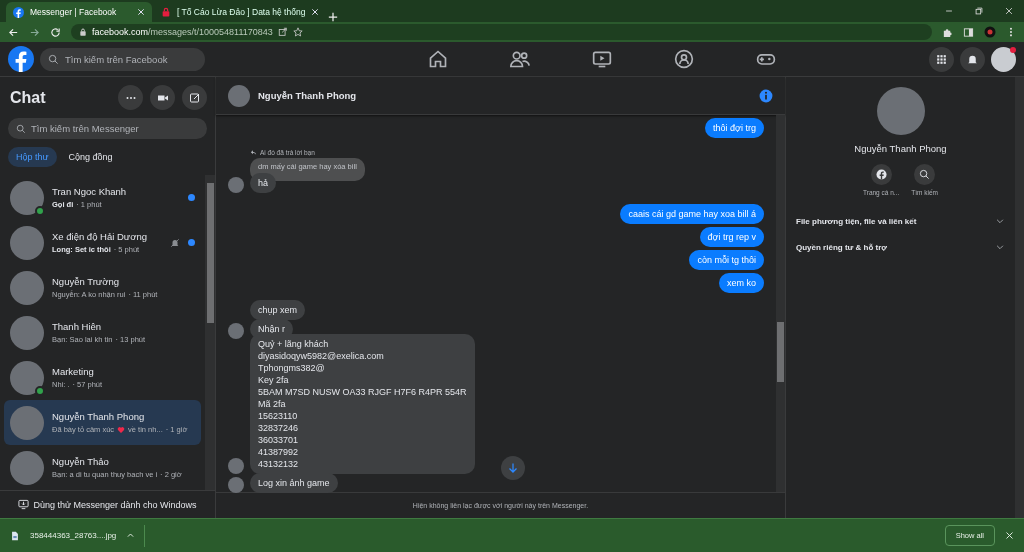 The height and width of the screenshot is (552, 1024). What do you see at coordinates (278, 310) in the screenshot?
I see `message-bubble: chụp xem` at bounding box center [278, 310].